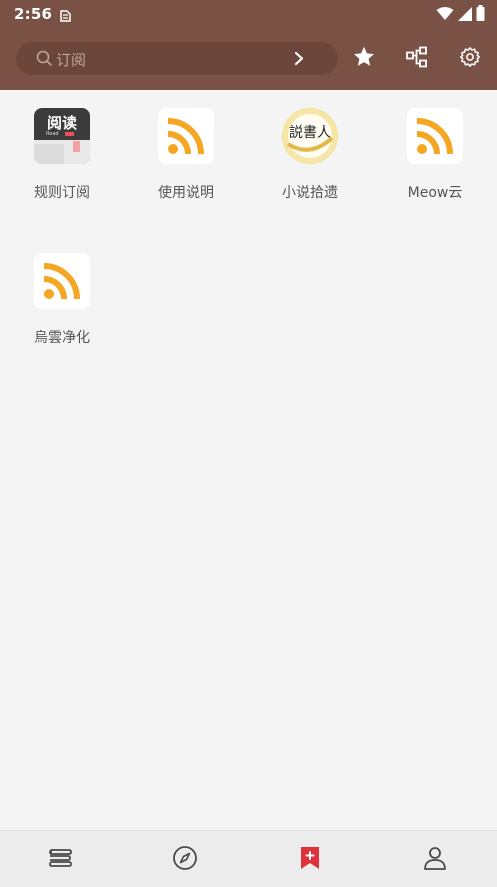 This screenshot has width=497, height=887. Describe the element at coordinates (248, 15) in the screenshot. I see `status-bar: 2:56` at that location.